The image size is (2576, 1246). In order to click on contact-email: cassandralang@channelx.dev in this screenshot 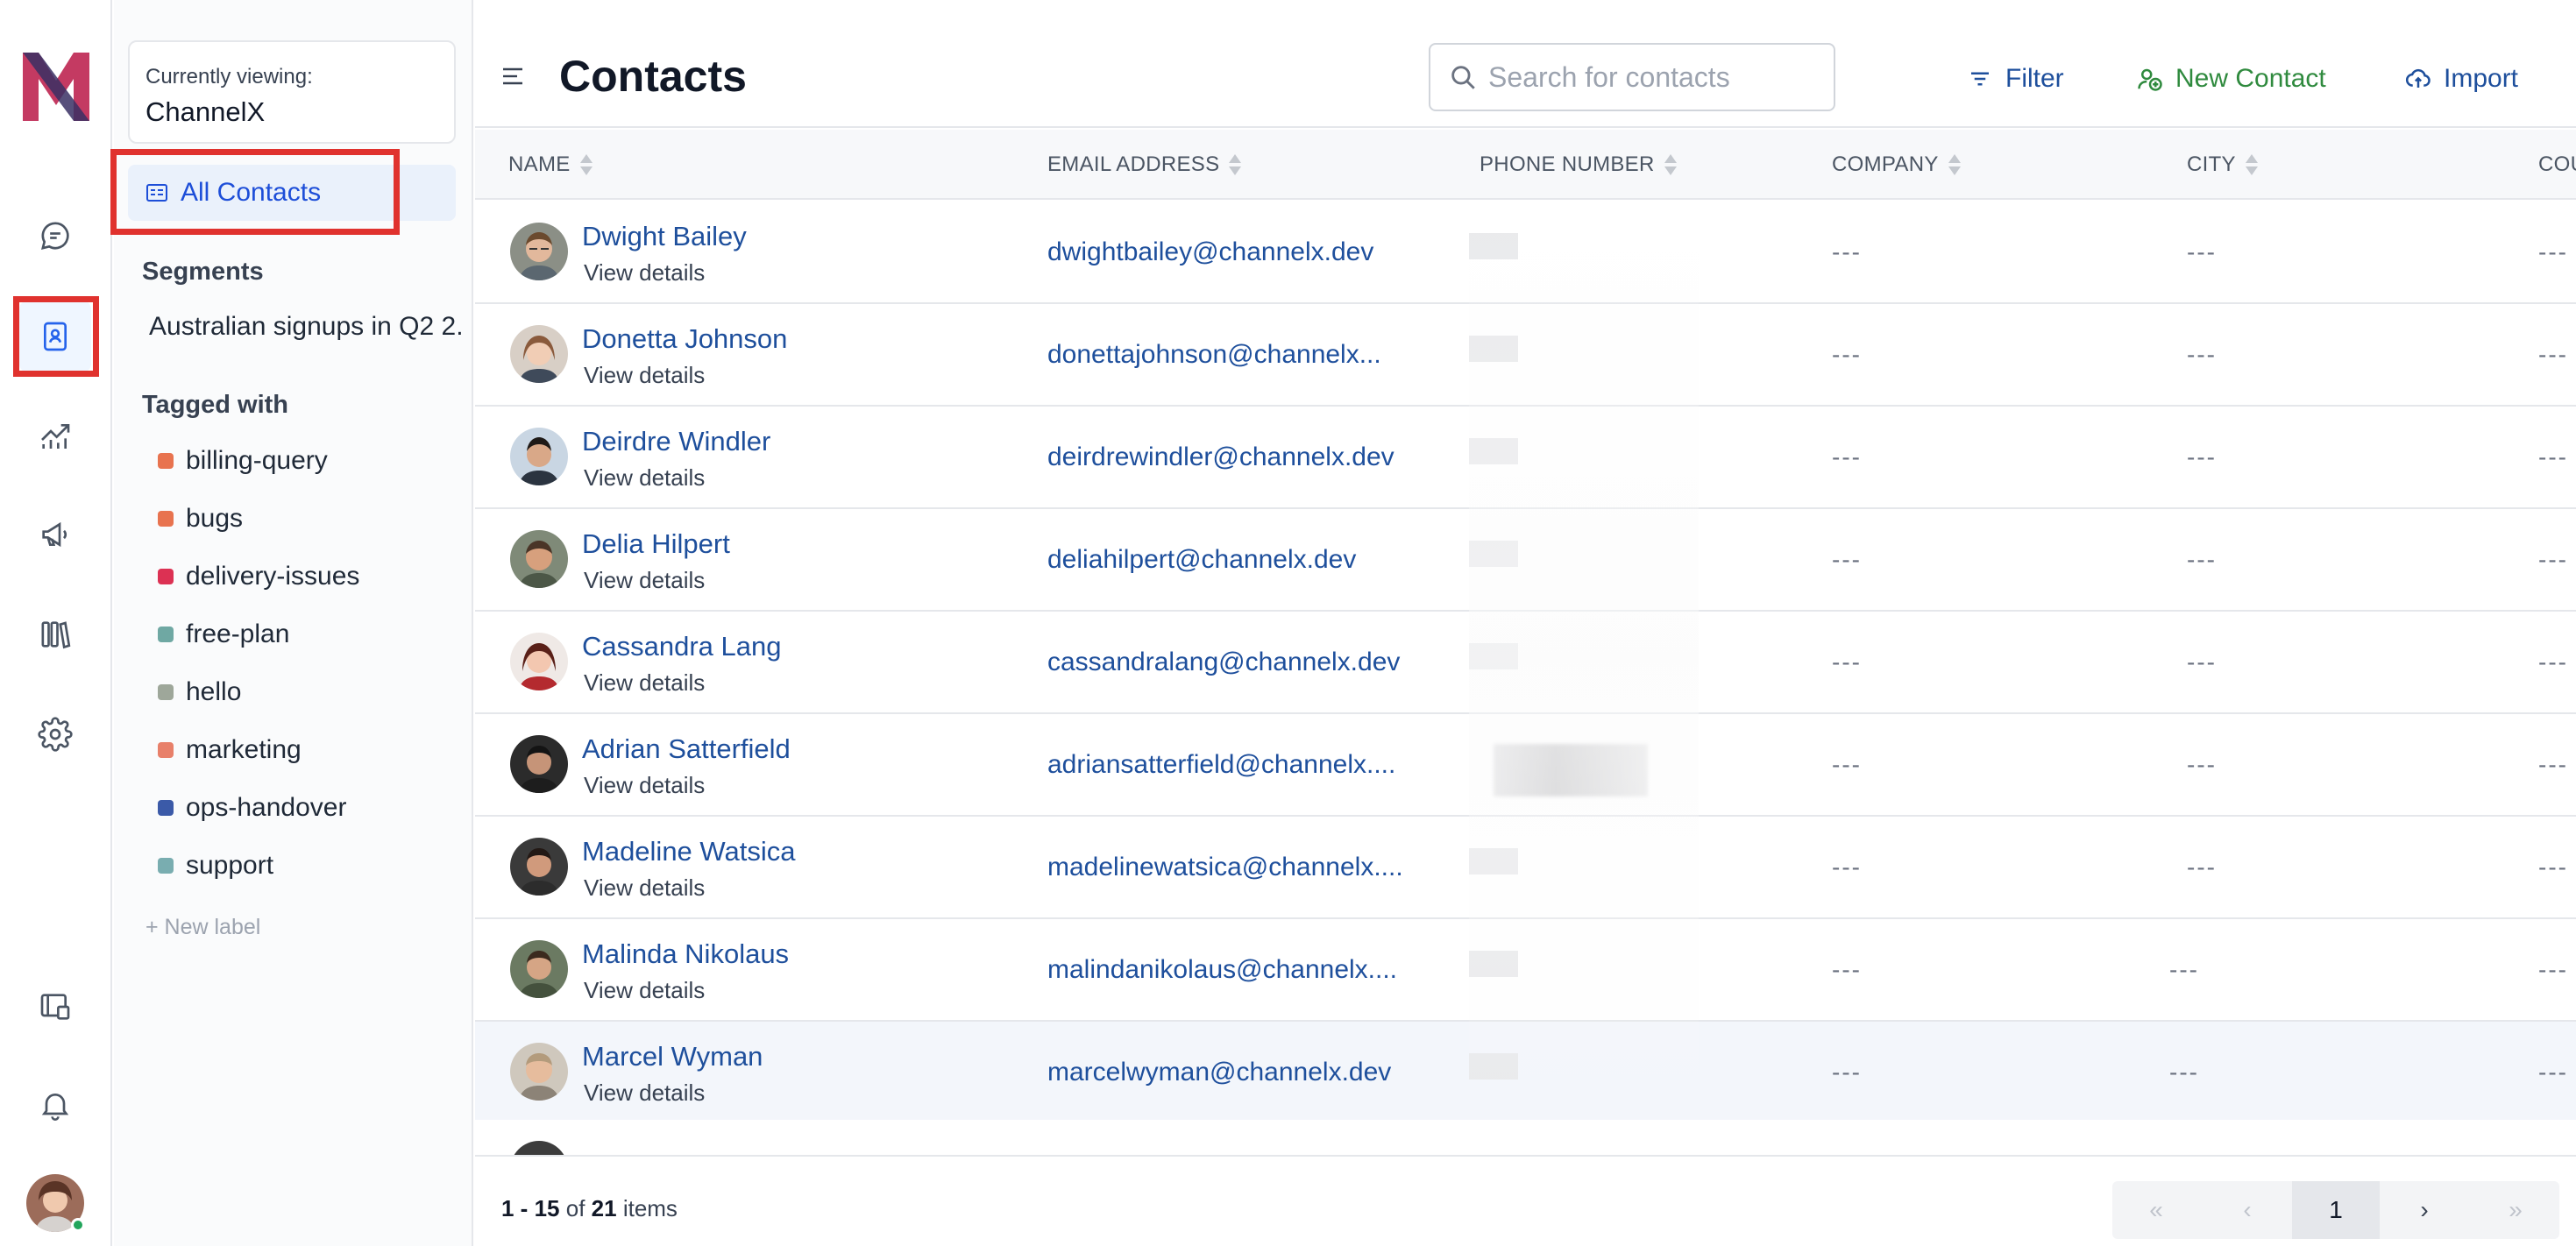, I will do `click(1223, 663)`.